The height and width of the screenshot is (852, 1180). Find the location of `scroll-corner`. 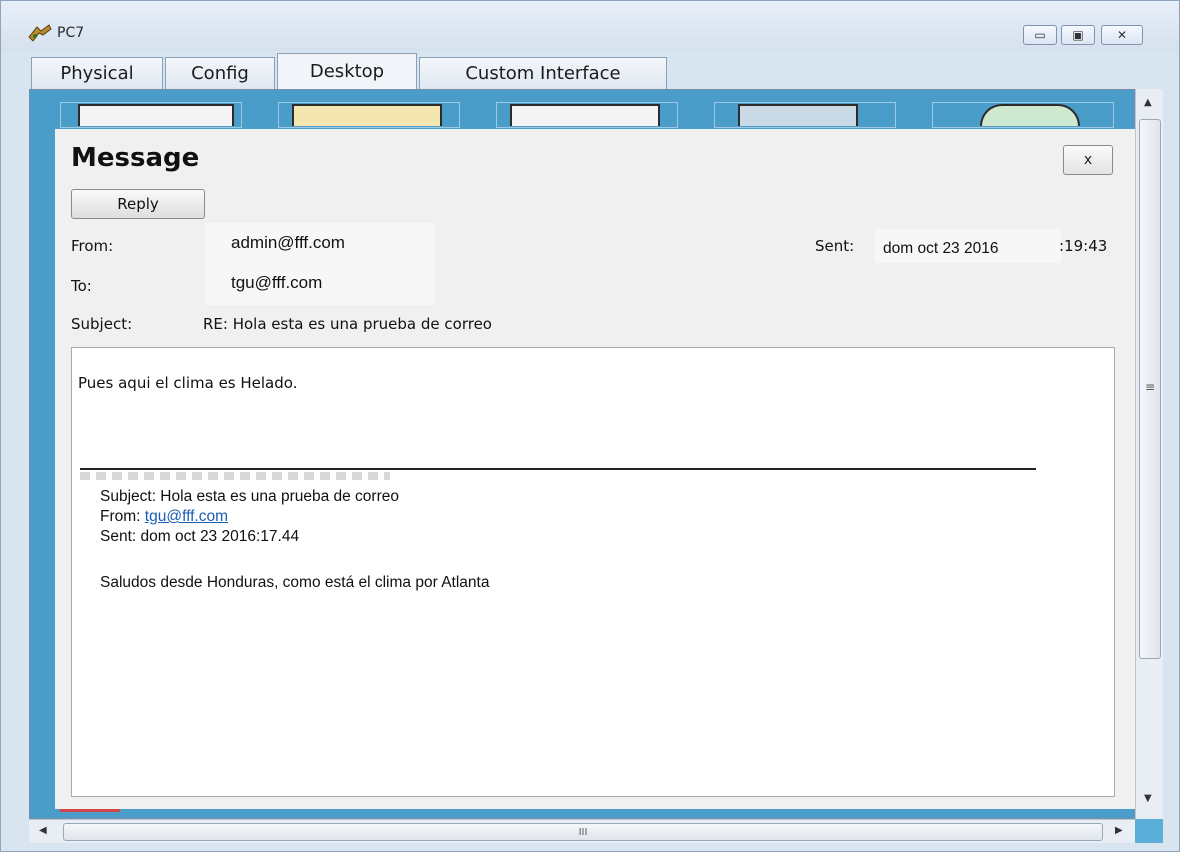

scroll-corner is located at coordinates (1149, 831).